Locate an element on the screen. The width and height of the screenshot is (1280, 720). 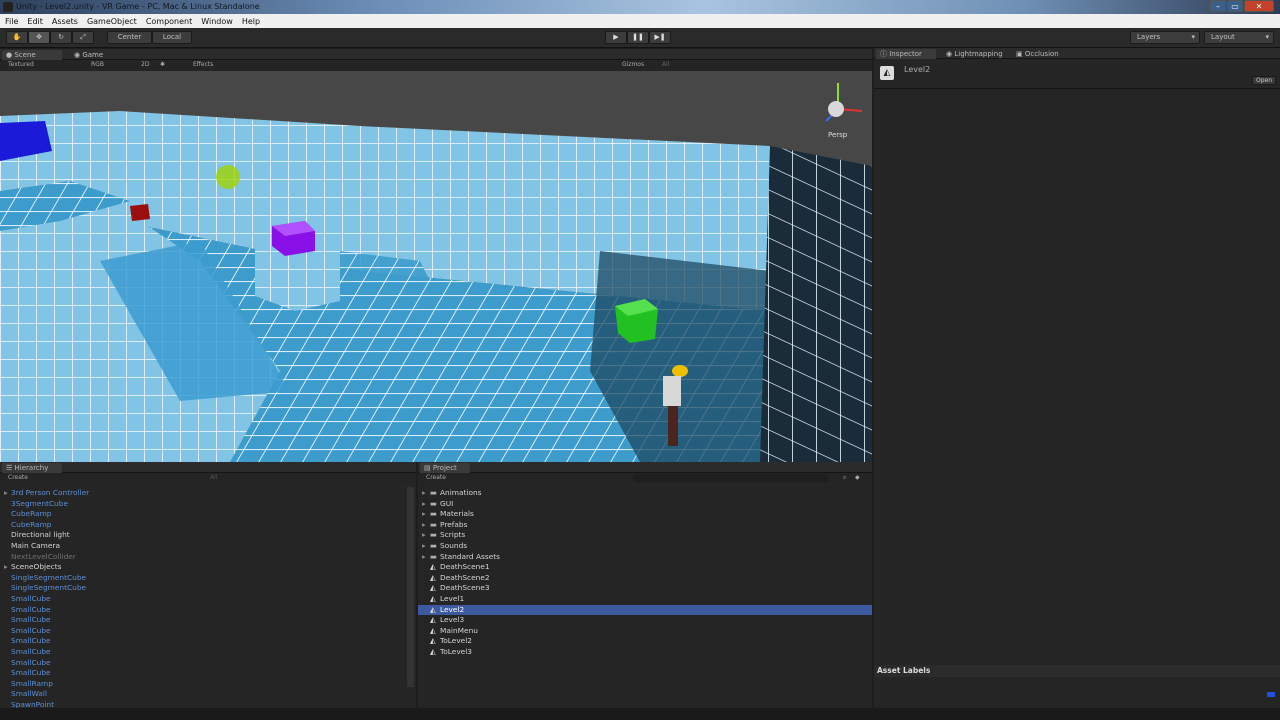
project-item-label: Standard Assets is located at coordinates (470, 556).